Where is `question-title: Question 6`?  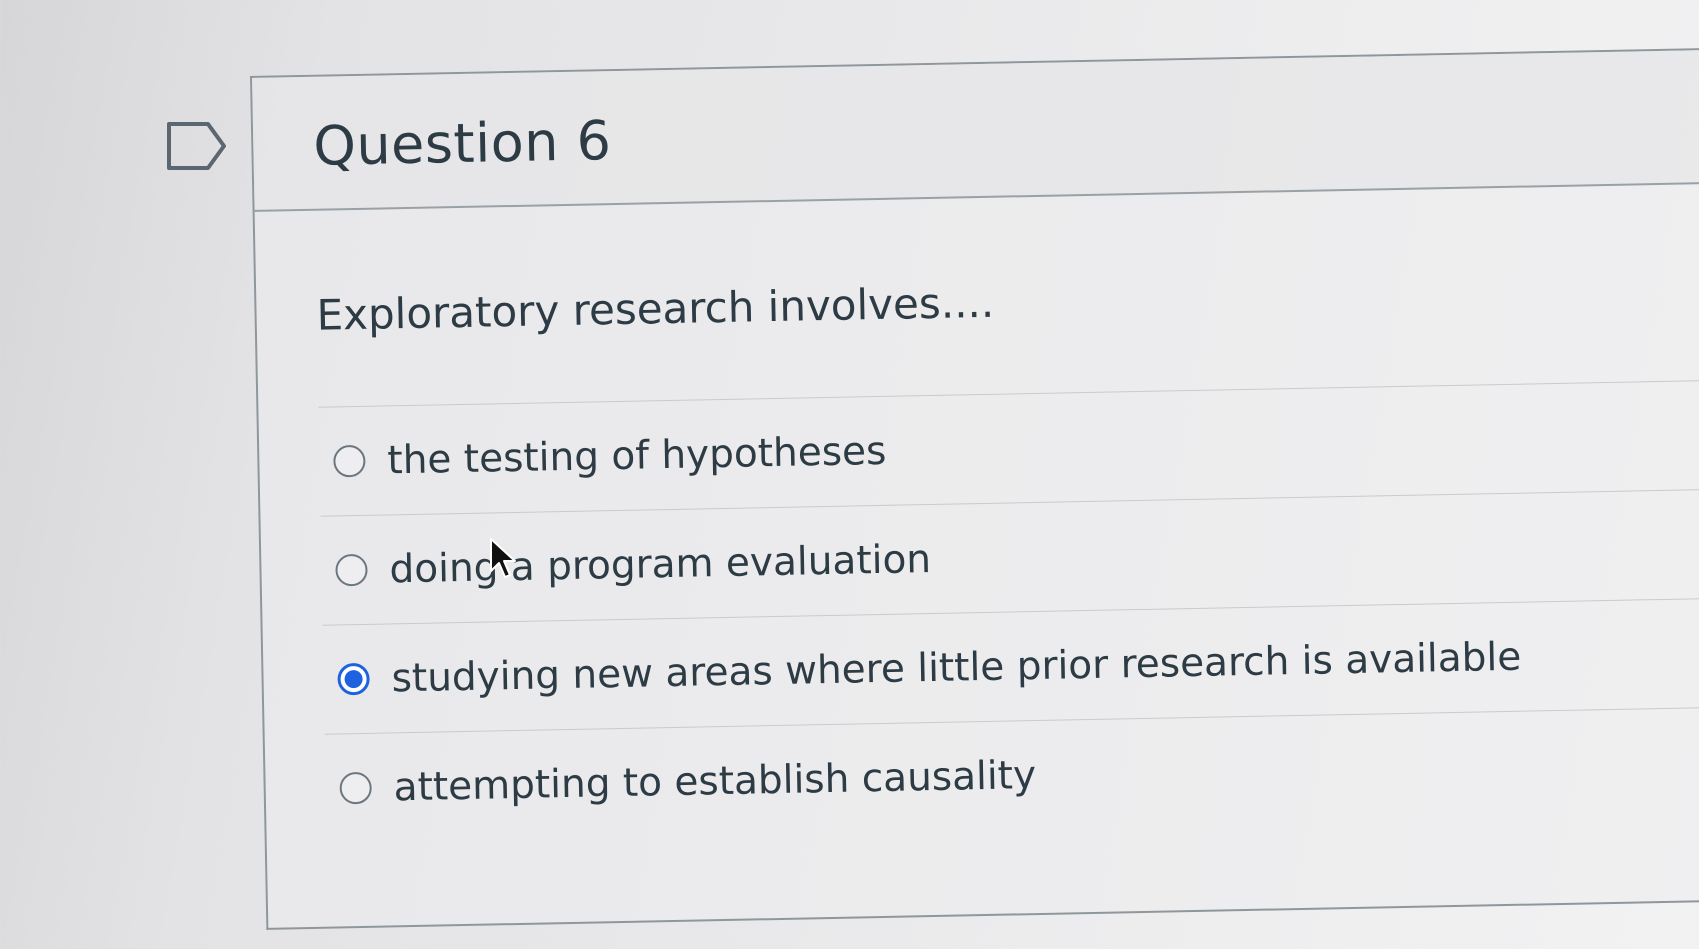
question-title: Question 6 is located at coordinates (462, 143).